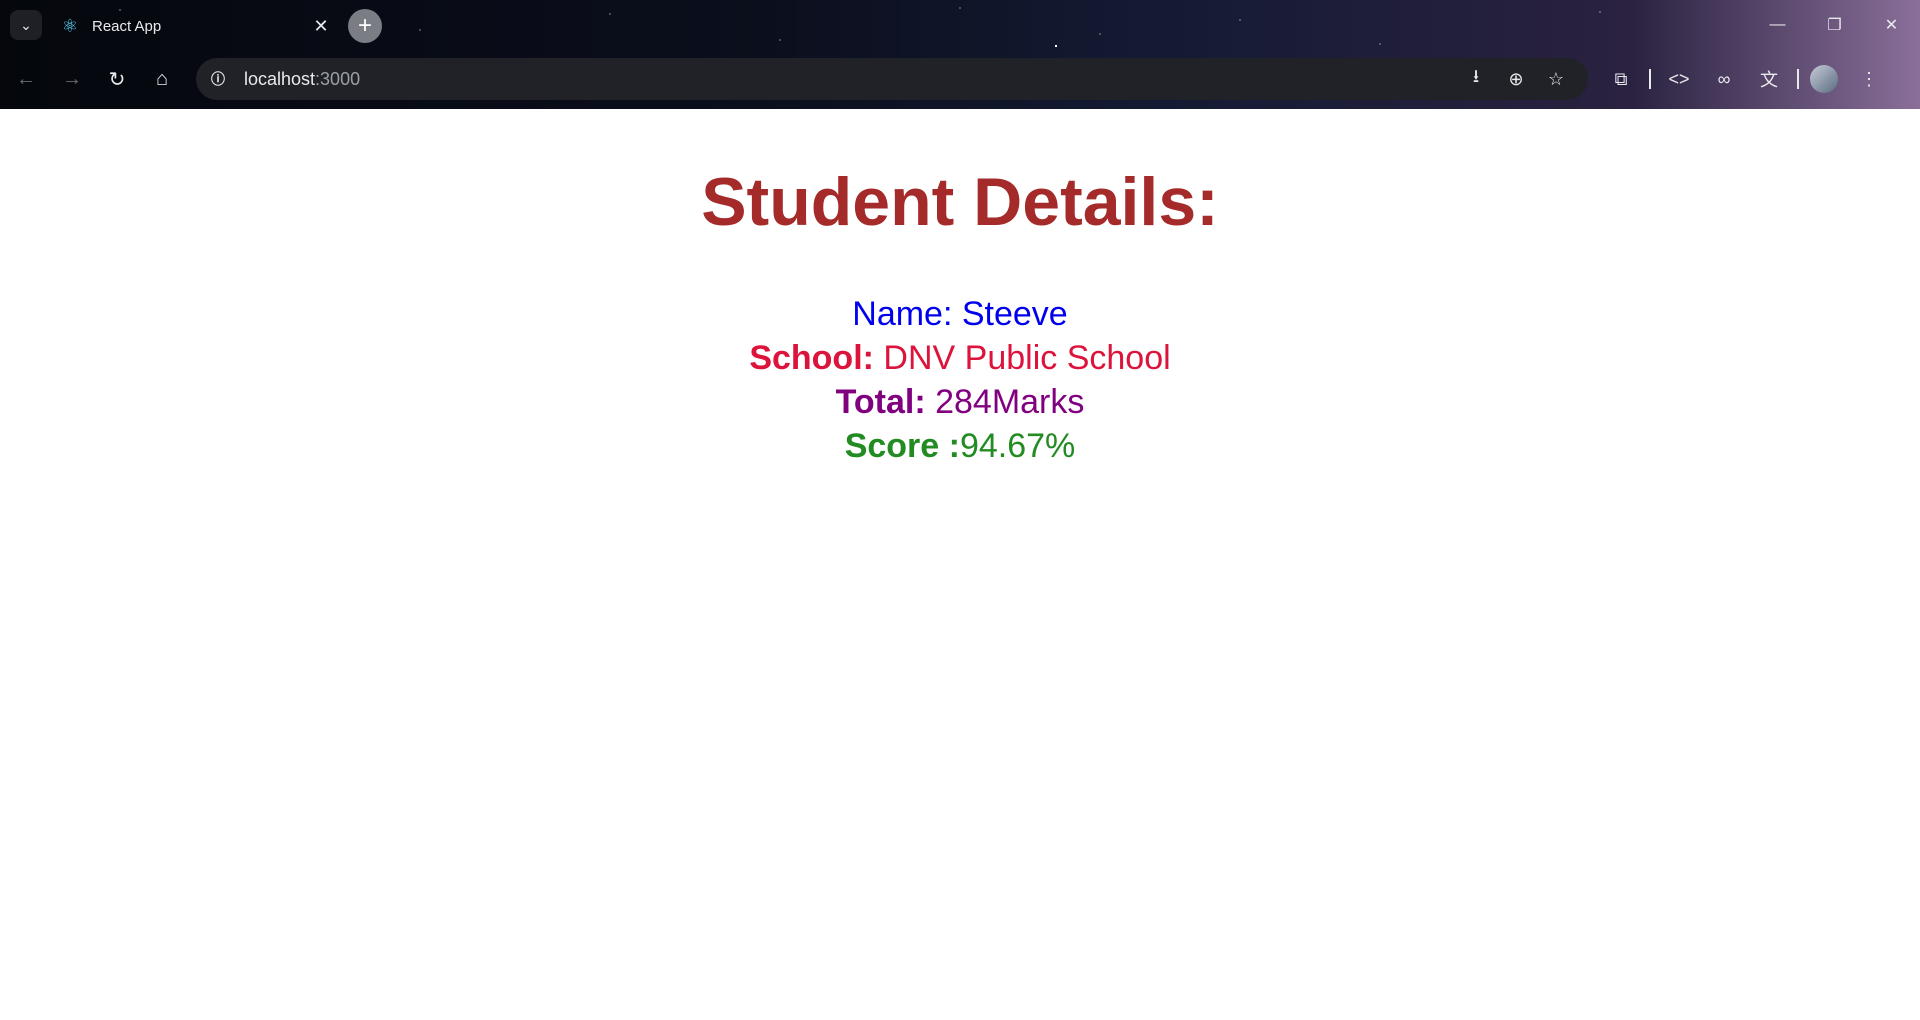 The image size is (1920, 1020). I want to click on omnibox-actions: ⭳ ⊕ ☆, so click(1512, 79).